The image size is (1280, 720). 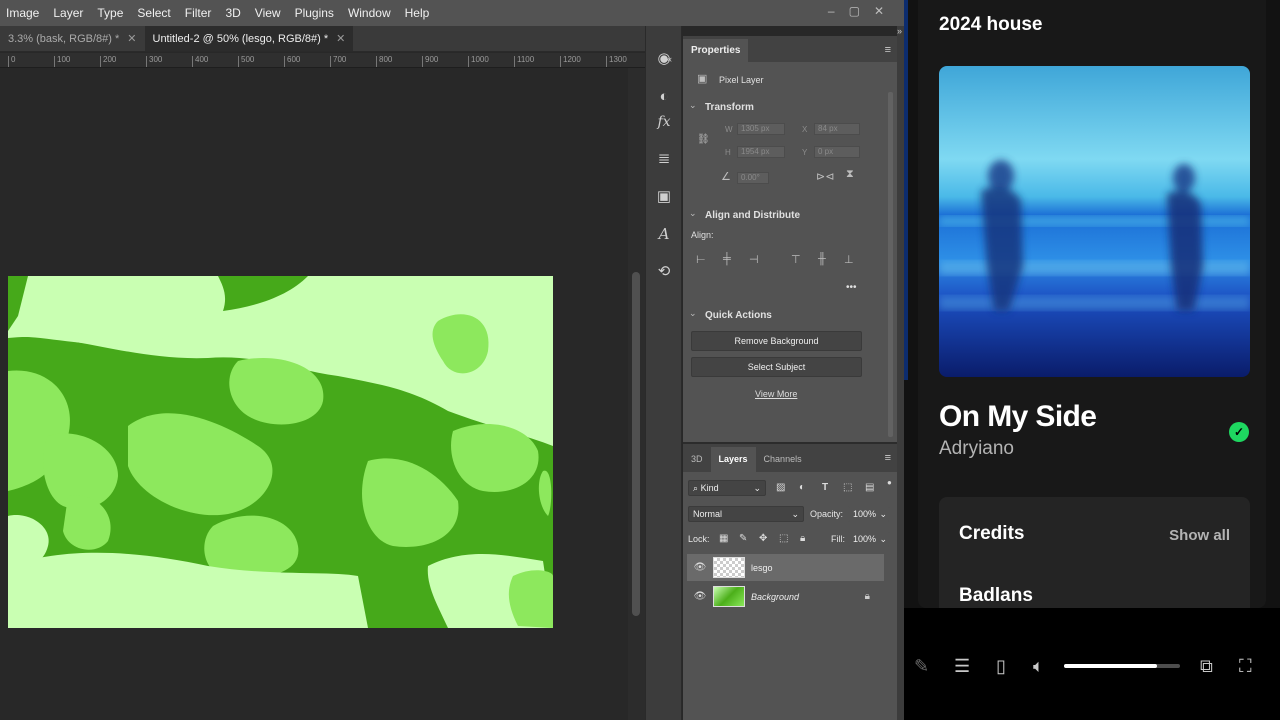 I want to click on connect-device-icon: ▯, so click(x=1001, y=666).